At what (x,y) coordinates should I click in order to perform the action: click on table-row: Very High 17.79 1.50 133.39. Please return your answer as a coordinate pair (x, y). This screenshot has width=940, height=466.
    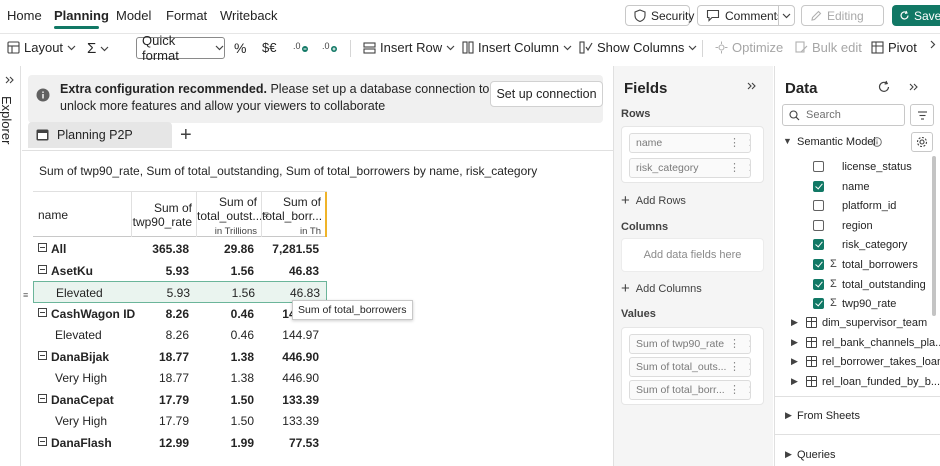
    Looking at the image, I should click on (180, 421).